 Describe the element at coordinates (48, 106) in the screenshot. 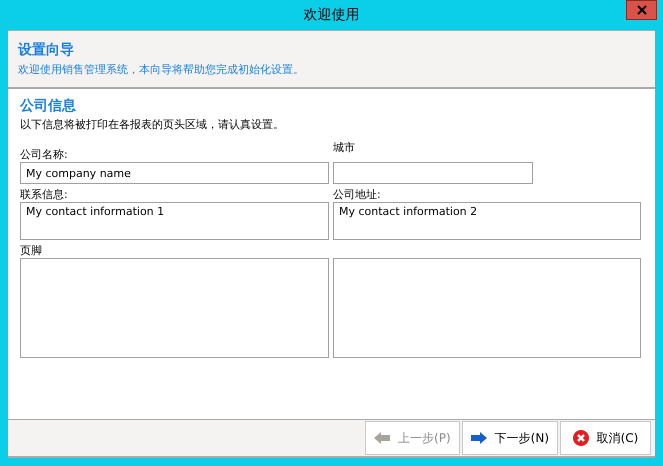

I see `section-title: 公司信息` at that location.